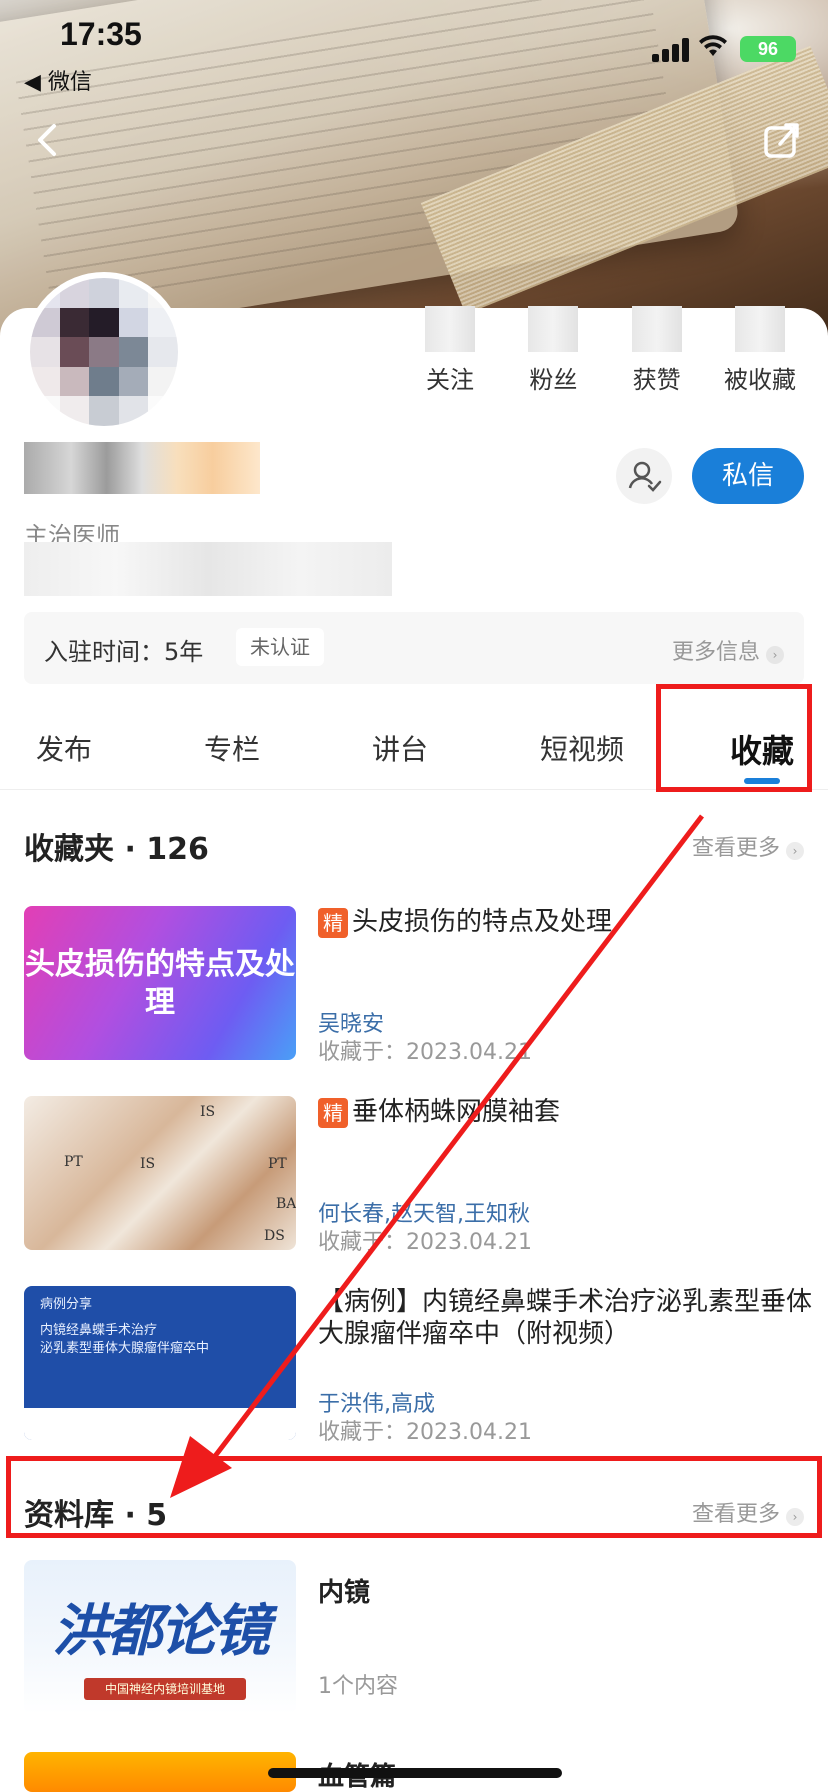 Image resolution: width=828 pixels, height=1792 pixels. I want to click on thumbnail-caption: 头皮损伤的特点及处理, so click(160, 983).